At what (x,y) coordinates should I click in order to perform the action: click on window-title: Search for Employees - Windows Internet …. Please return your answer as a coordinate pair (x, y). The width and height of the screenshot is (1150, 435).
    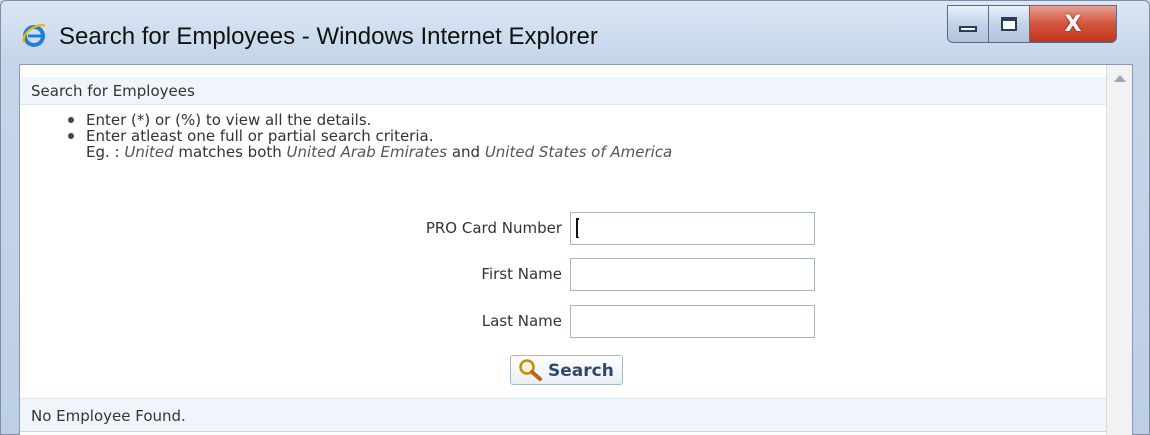
    Looking at the image, I should click on (328, 36).